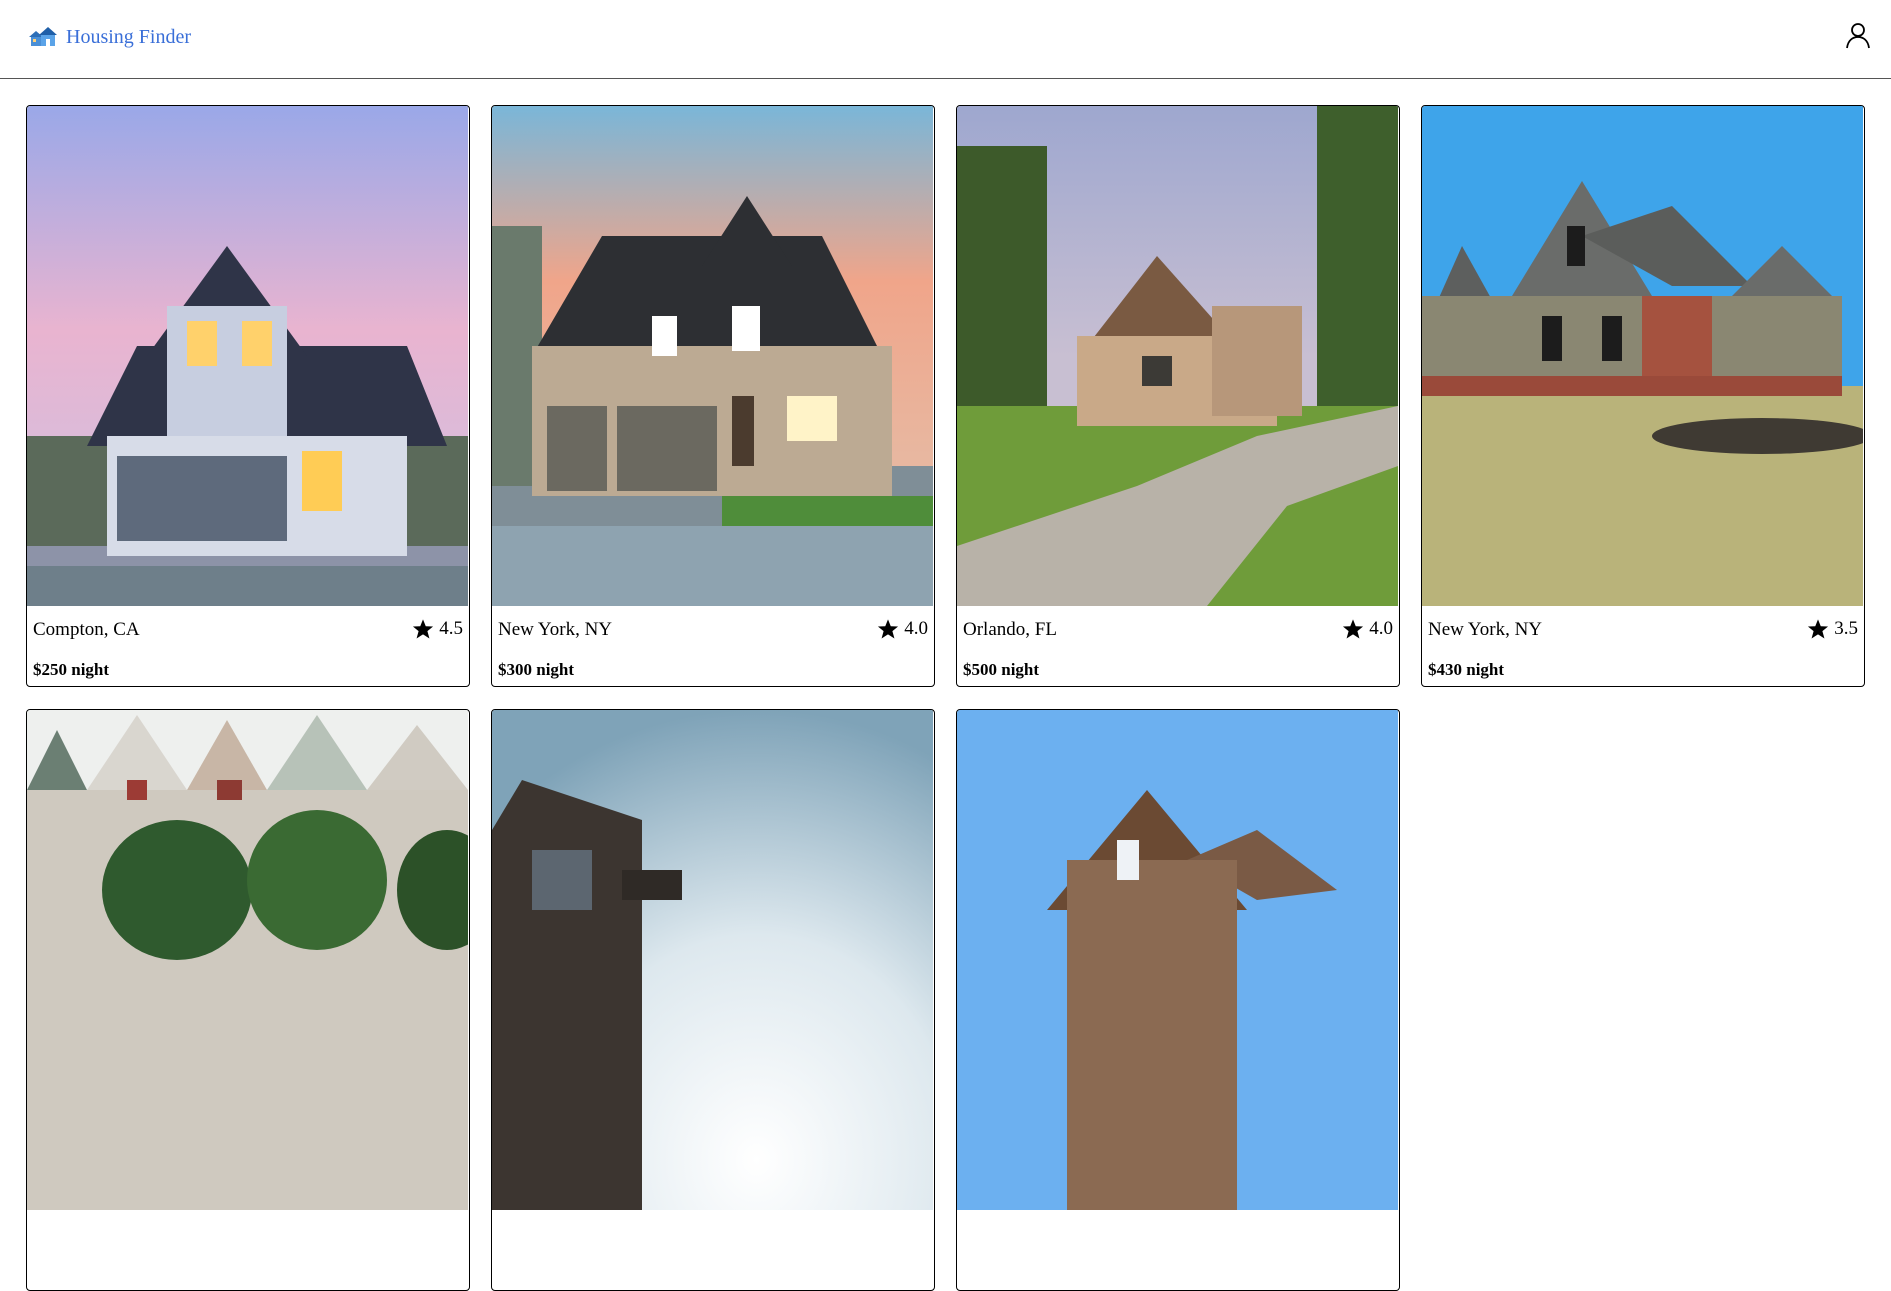 The width and height of the screenshot is (1891, 1291). What do you see at coordinates (1466, 669) in the screenshot?
I see `listing-price: $430 night` at bounding box center [1466, 669].